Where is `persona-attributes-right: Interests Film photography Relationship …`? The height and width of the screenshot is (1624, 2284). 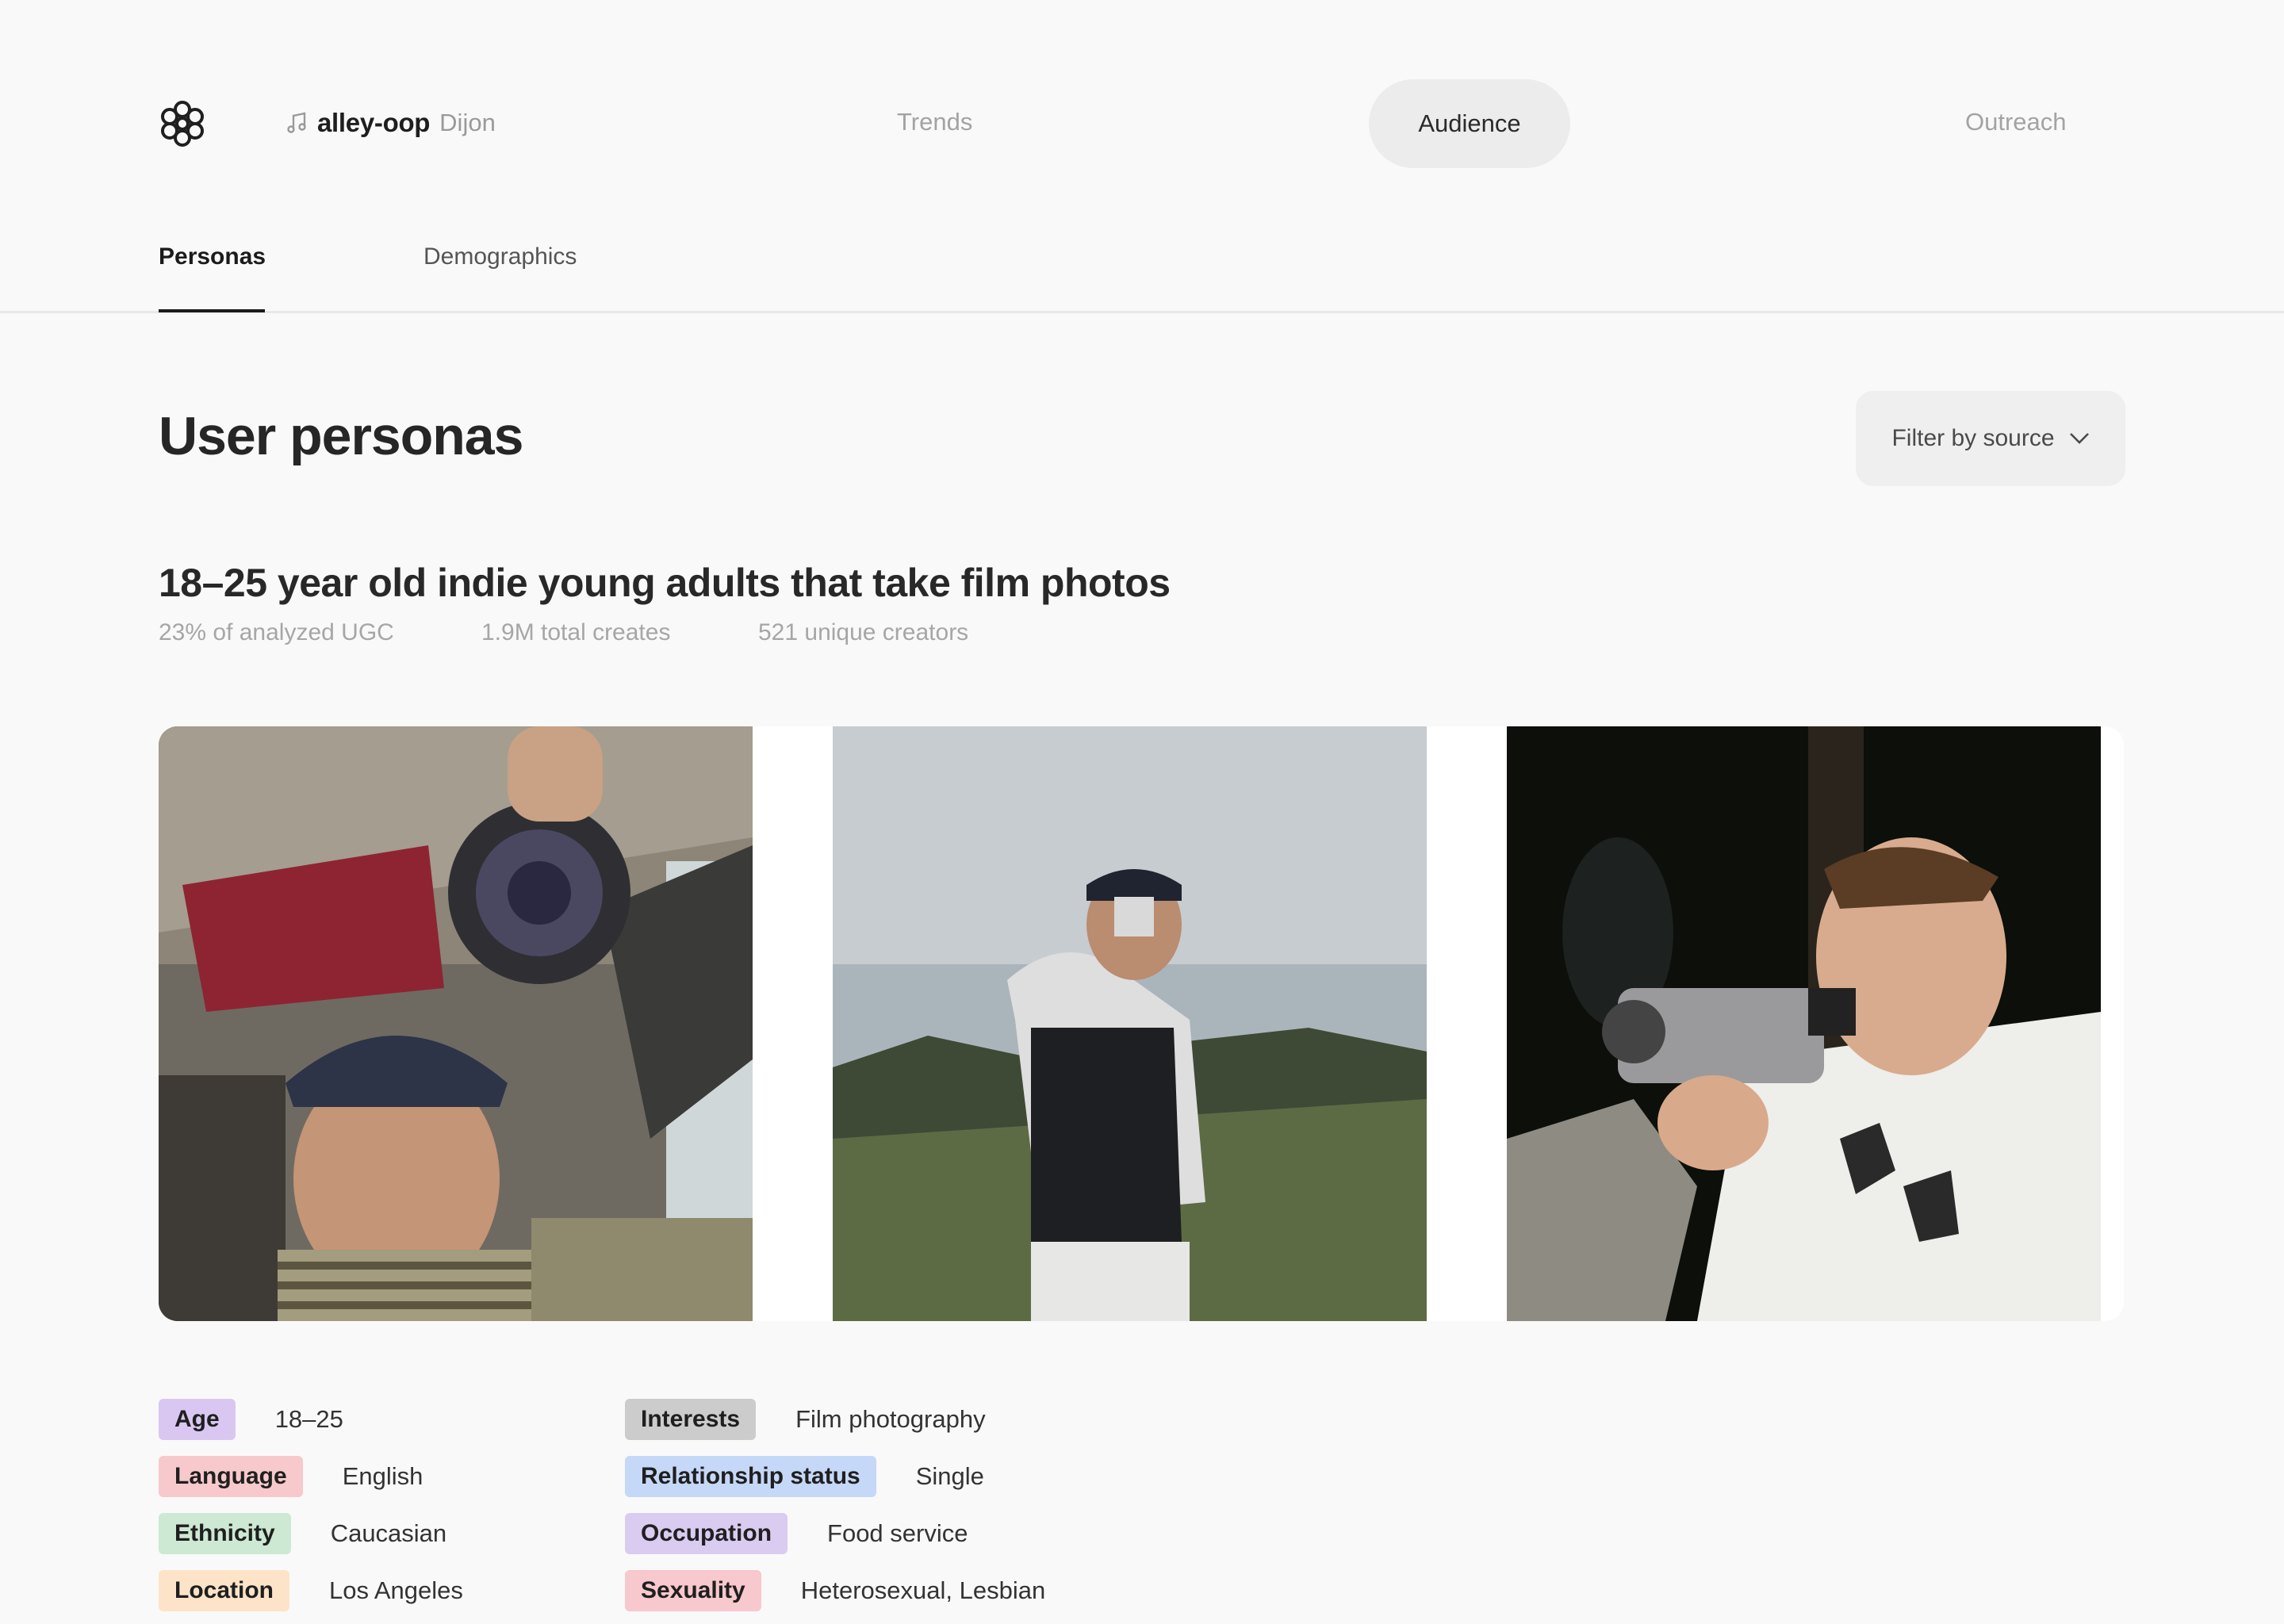
persona-attributes-right: Interests Film photography Relationship … is located at coordinates (835, 1505).